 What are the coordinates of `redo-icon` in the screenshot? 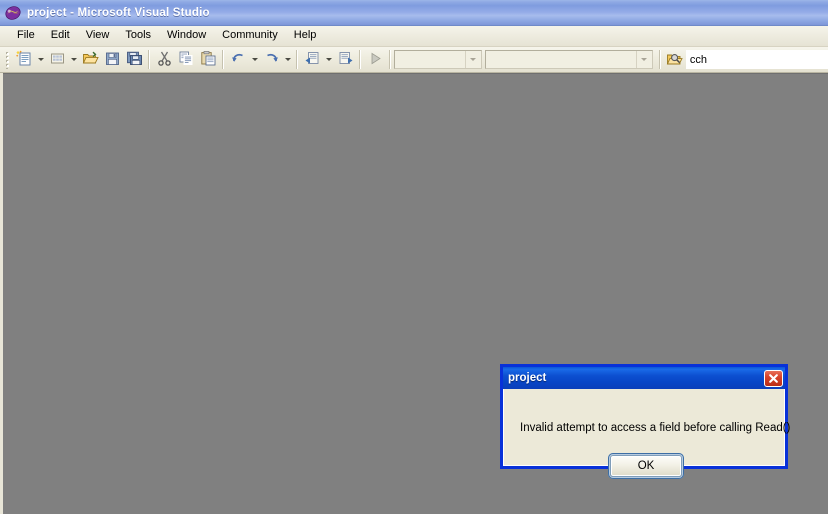 It's located at (271, 60).